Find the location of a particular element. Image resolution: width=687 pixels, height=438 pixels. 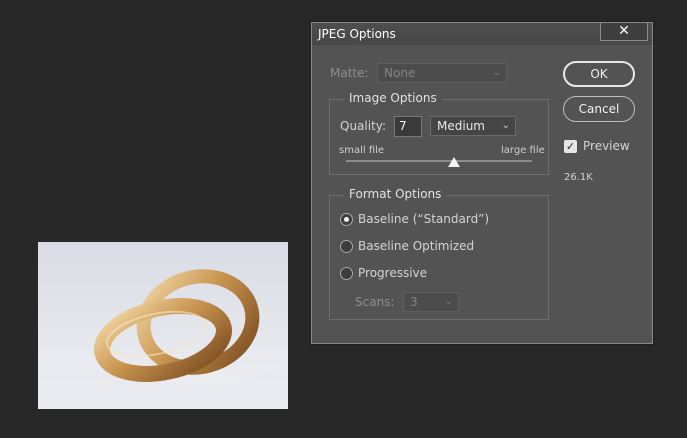

close-button: ✕ is located at coordinates (624, 32).